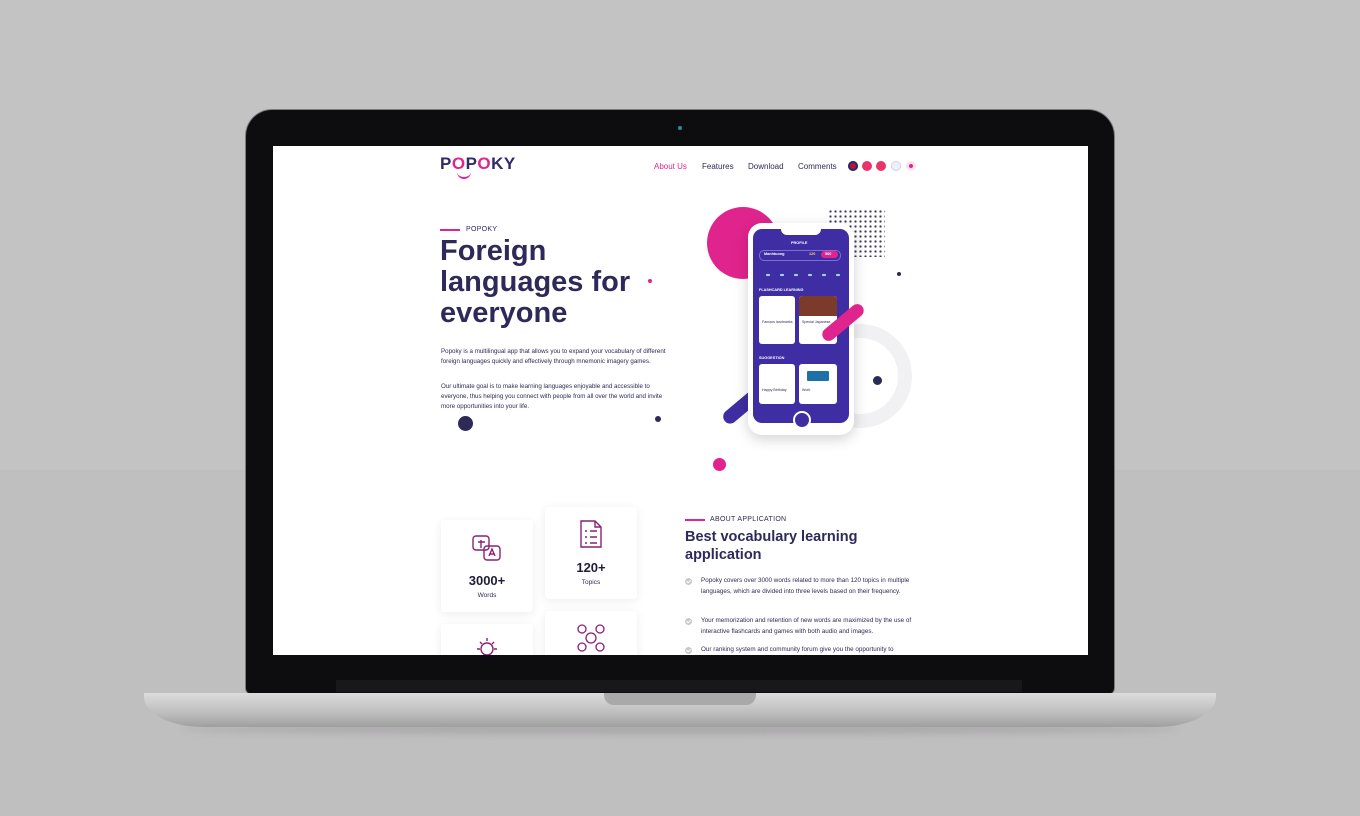 The height and width of the screenshot is (816, 1360). What do you see at coordinates (591, 553) in the screenshot?
I see `stat-card-topics: 120+ Topics` at bounding box center [591, 553].